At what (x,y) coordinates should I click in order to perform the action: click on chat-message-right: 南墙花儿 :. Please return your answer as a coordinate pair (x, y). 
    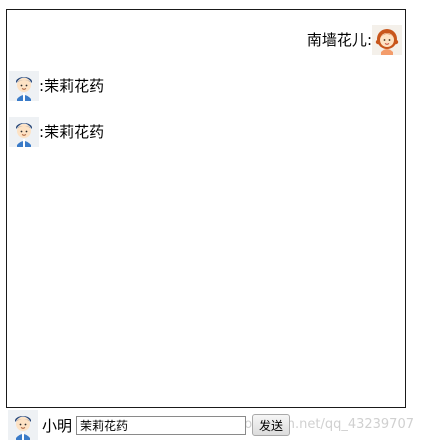
    Looking at the image, I should click on (354, 40).